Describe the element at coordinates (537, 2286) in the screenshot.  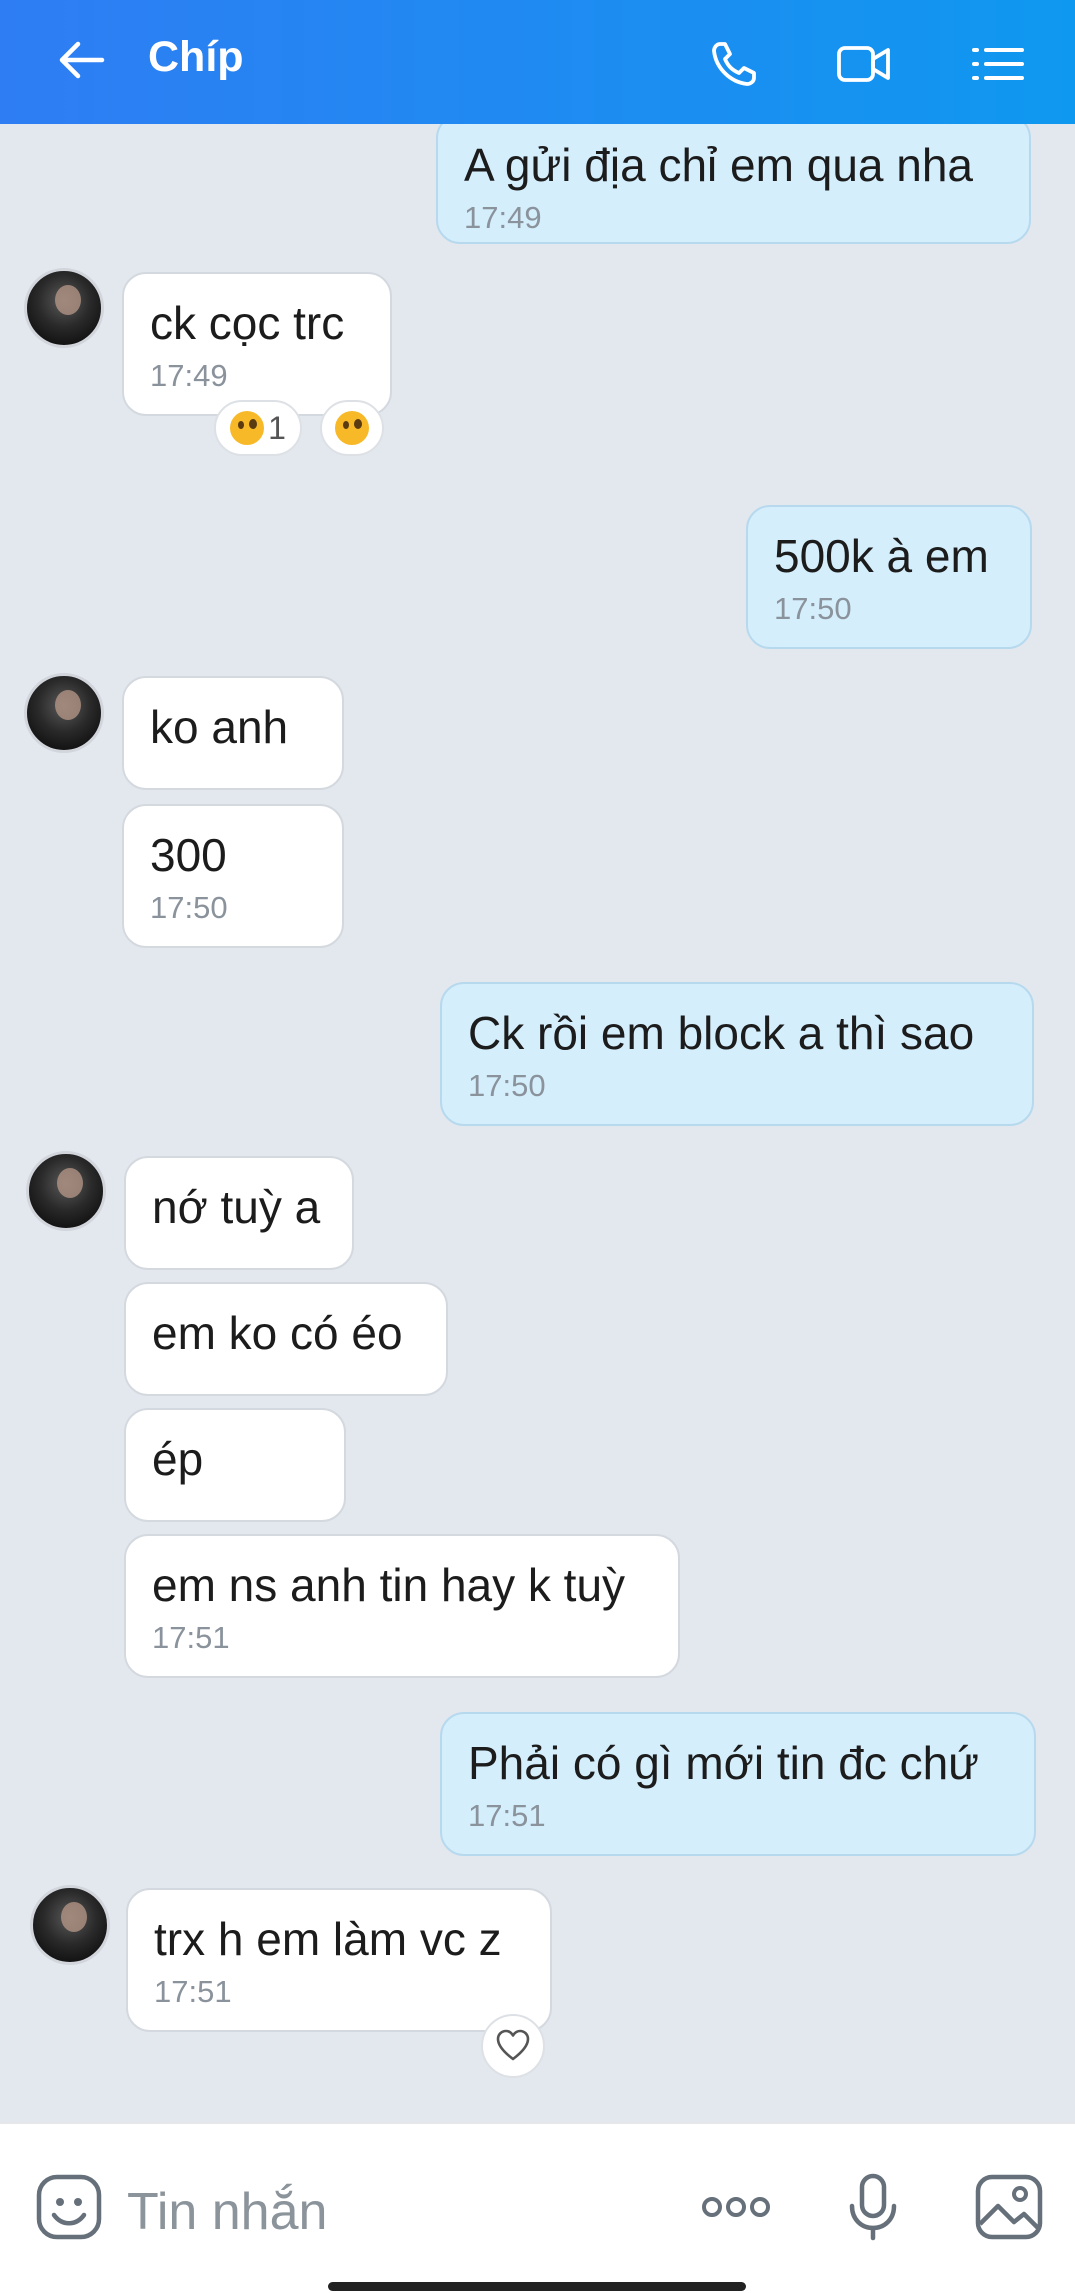
I see `home-indicator` at that location.